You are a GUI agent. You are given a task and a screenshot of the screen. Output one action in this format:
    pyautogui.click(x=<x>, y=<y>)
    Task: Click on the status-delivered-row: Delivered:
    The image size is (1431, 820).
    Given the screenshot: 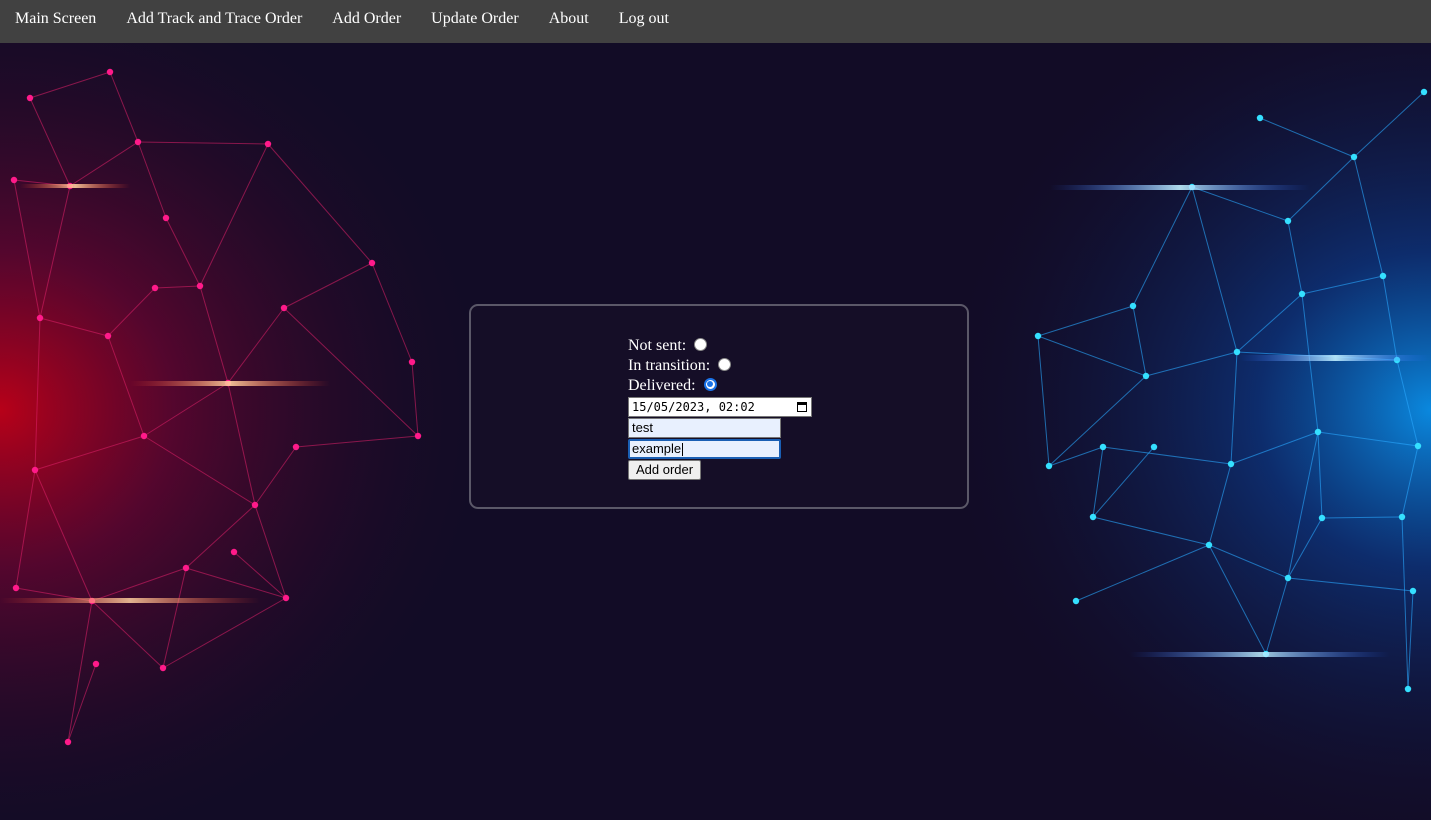 What is the action you would take?
    pyautogui.click(x=720, y=386)
    